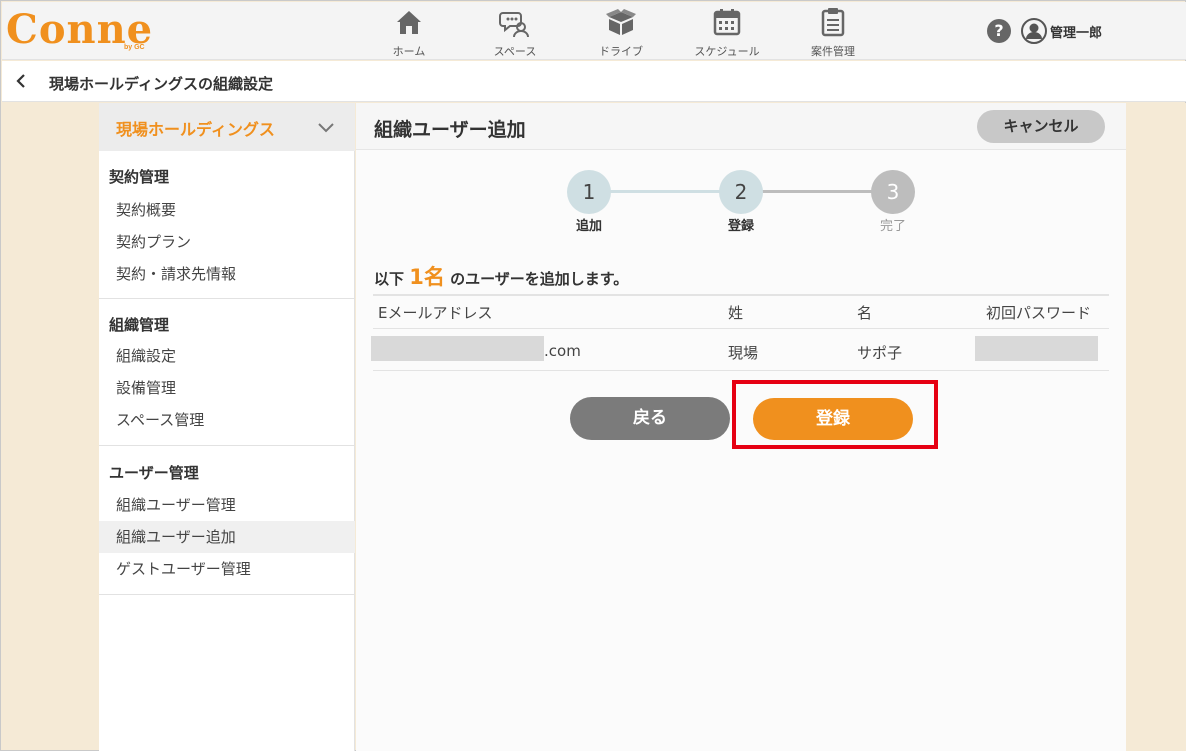 The image size is (1186, 751). What do you see at coordinates (865, 313) in the screenshot?
I see `table-header-first-name: 名` at bounding box center [865, 313].